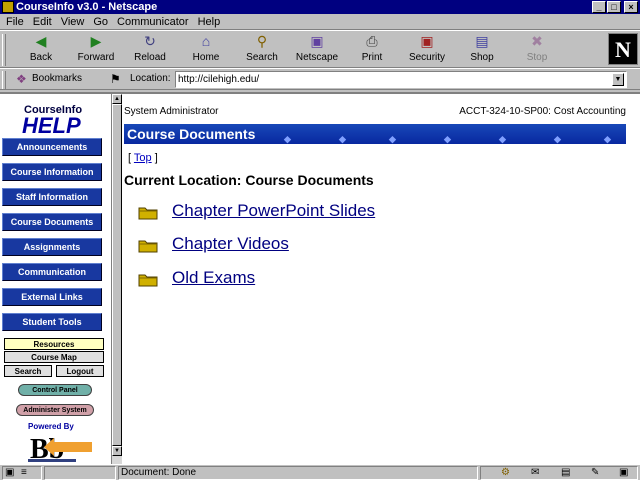 Image resolution: width=640 pixels, height=480 pixels. I want to click on shopping-bag-icon: ▤, so click(482, 41).